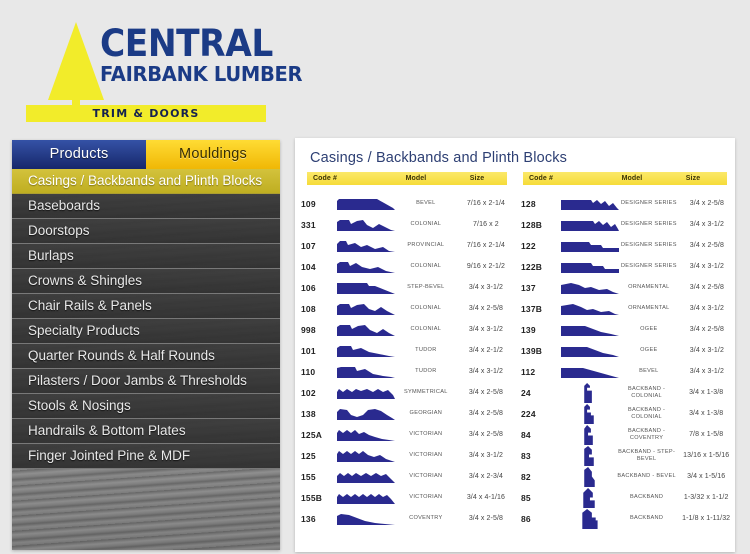  What do you see at coordinates (625, 518) in the screenshot?
I see `table-row: 86 BACKBAND 1-1/8 x 1-11/32` at bounding box center [625, 518].